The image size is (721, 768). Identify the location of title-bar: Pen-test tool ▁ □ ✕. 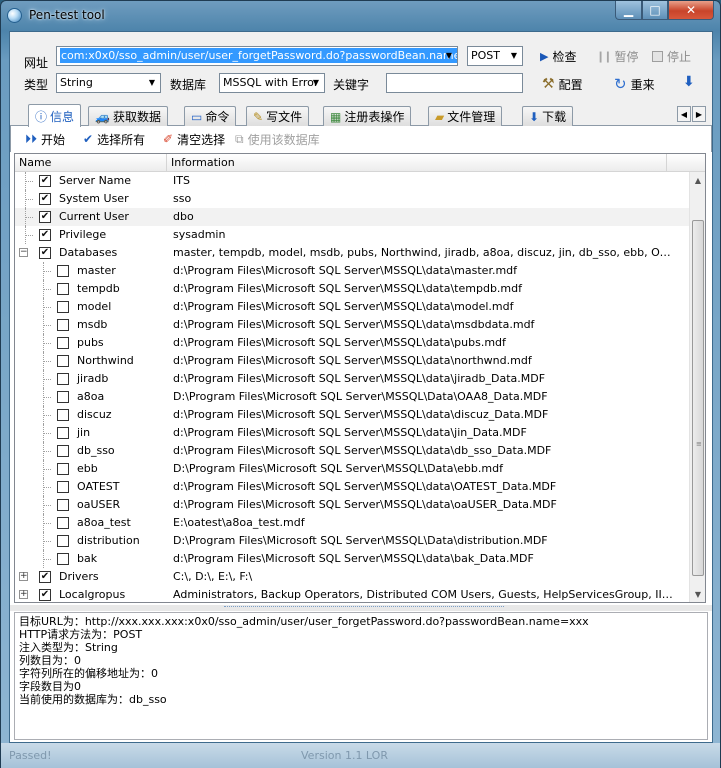
(360, 16).